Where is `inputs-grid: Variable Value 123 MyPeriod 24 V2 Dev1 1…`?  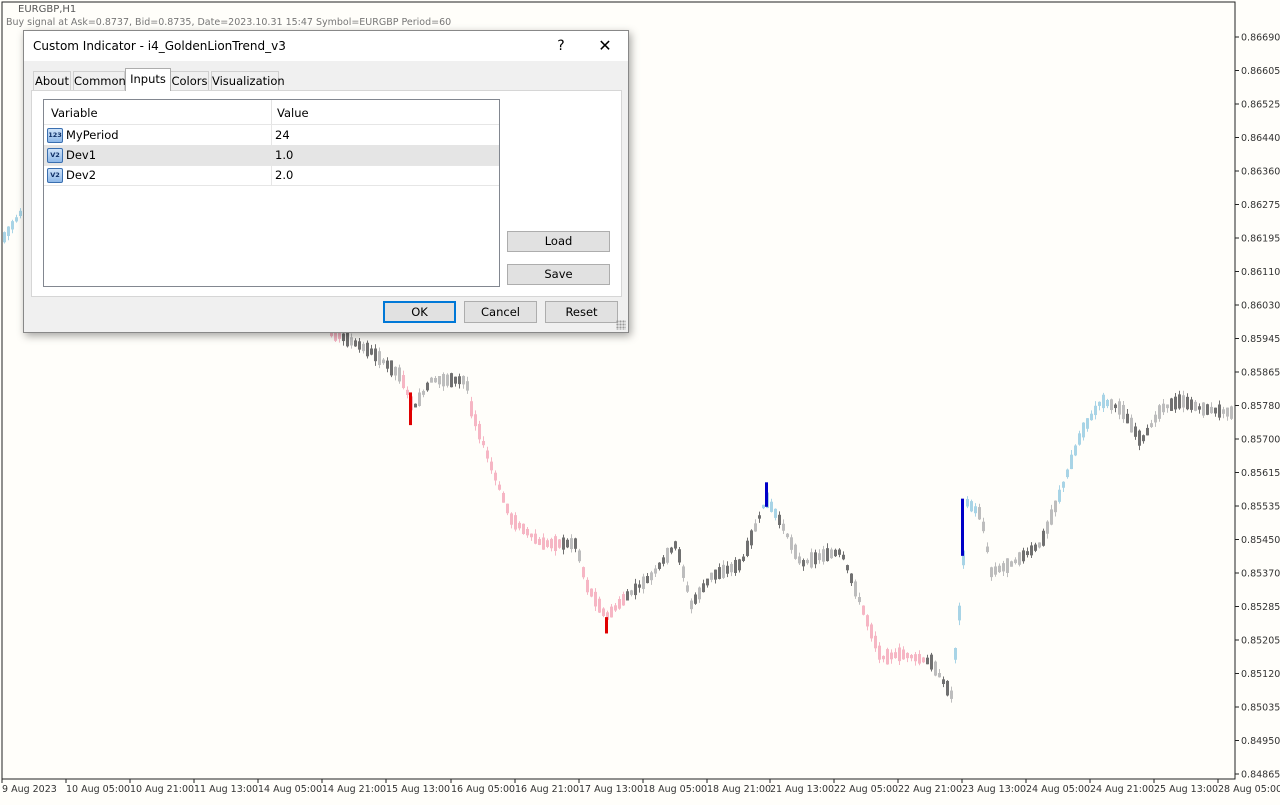 inputs-grid: Variable Value 123 MyPeriod 24 V2 Dev1 1… is located at coordinates (271, 193).